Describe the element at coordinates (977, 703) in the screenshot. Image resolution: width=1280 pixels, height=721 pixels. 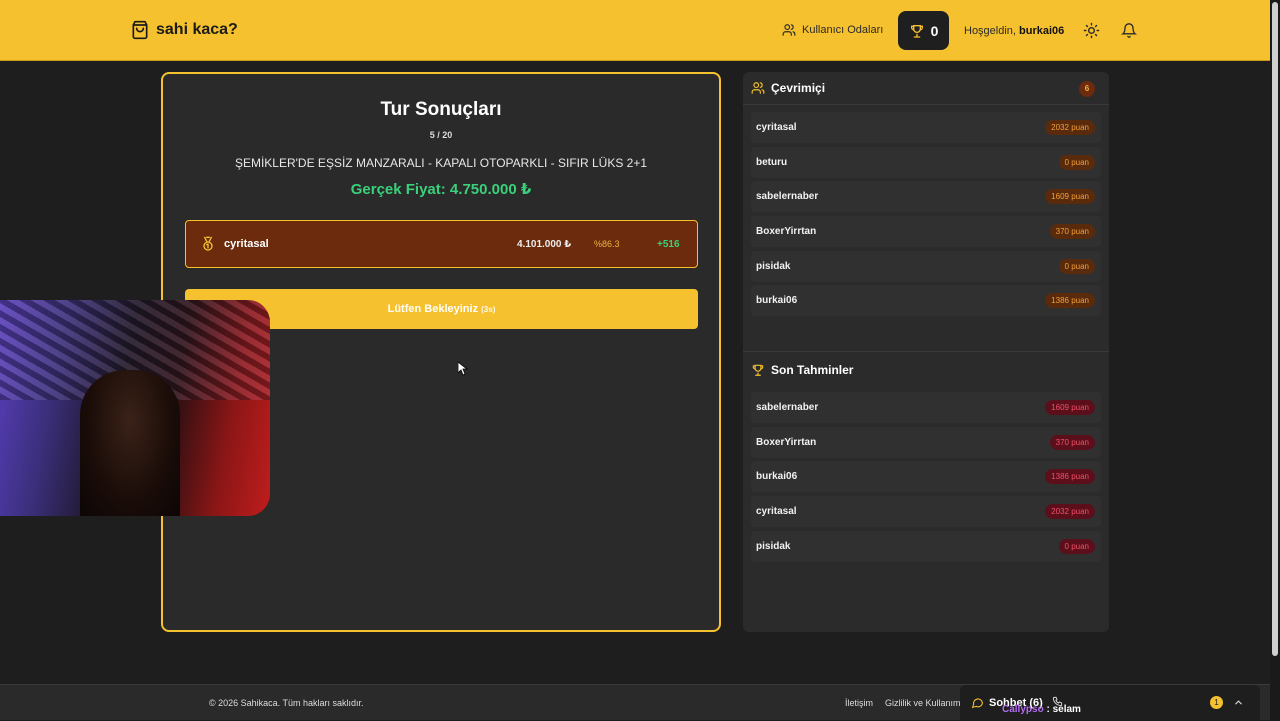
I see `chat-bubble-icon` at that location.